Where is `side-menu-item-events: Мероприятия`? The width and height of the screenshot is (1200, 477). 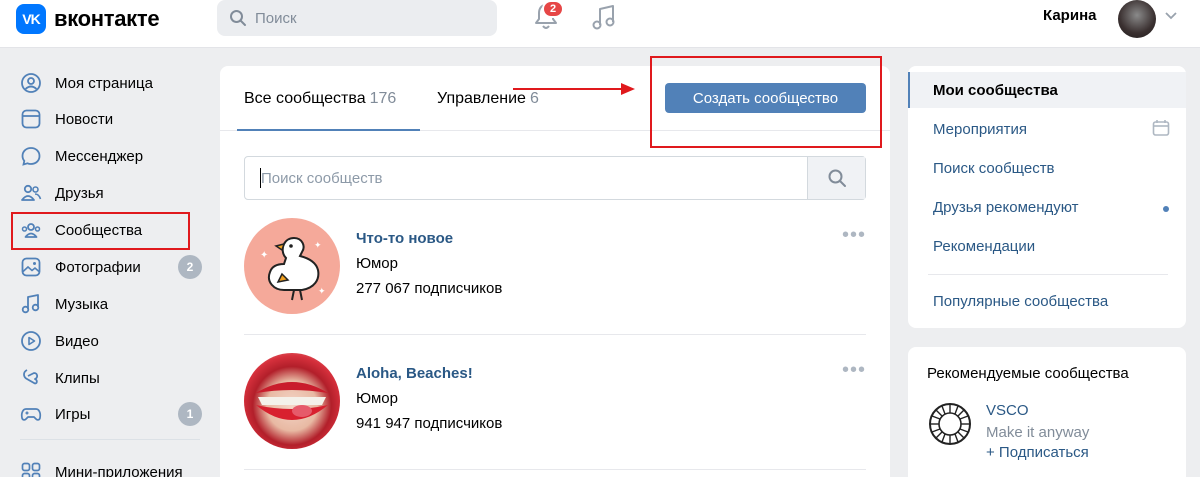
side-menu-item-events: Мероприятия is located at coordinates (980, 129).